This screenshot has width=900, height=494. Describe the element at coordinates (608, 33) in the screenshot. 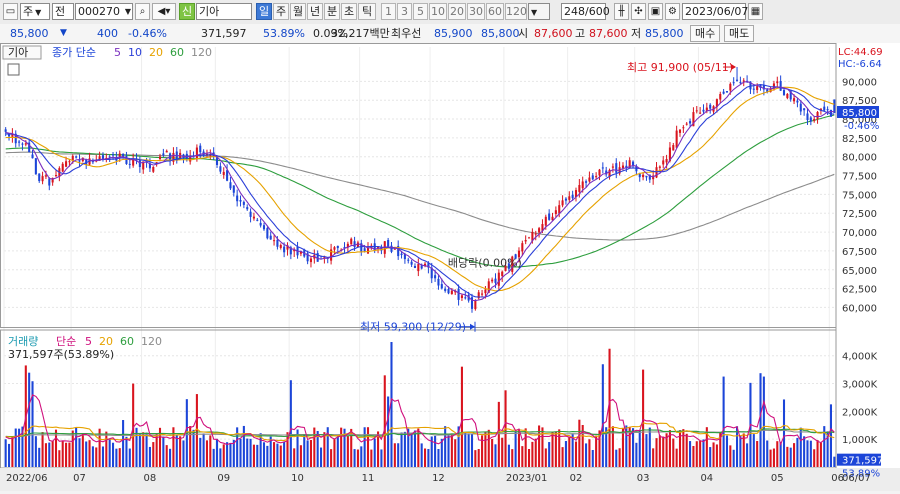

I see `high-price: 87,600` at that location.